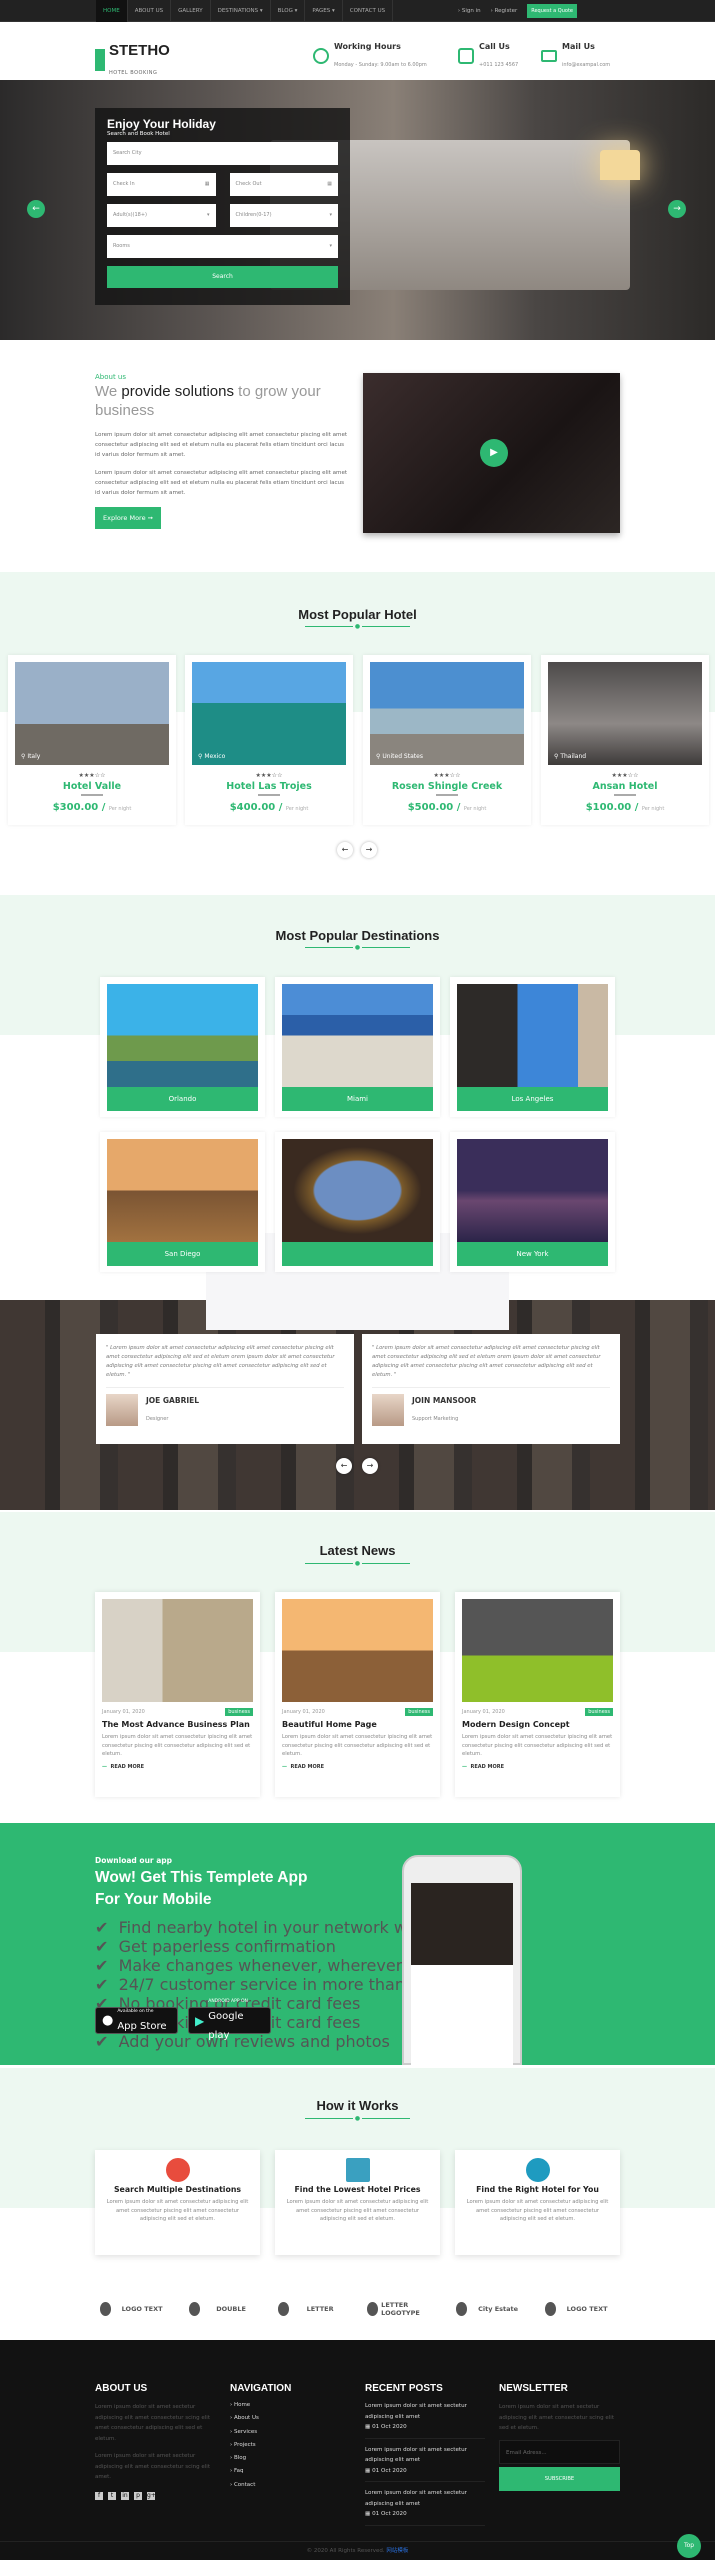  I want to click on play-icon: ▶, so click(494, 453).